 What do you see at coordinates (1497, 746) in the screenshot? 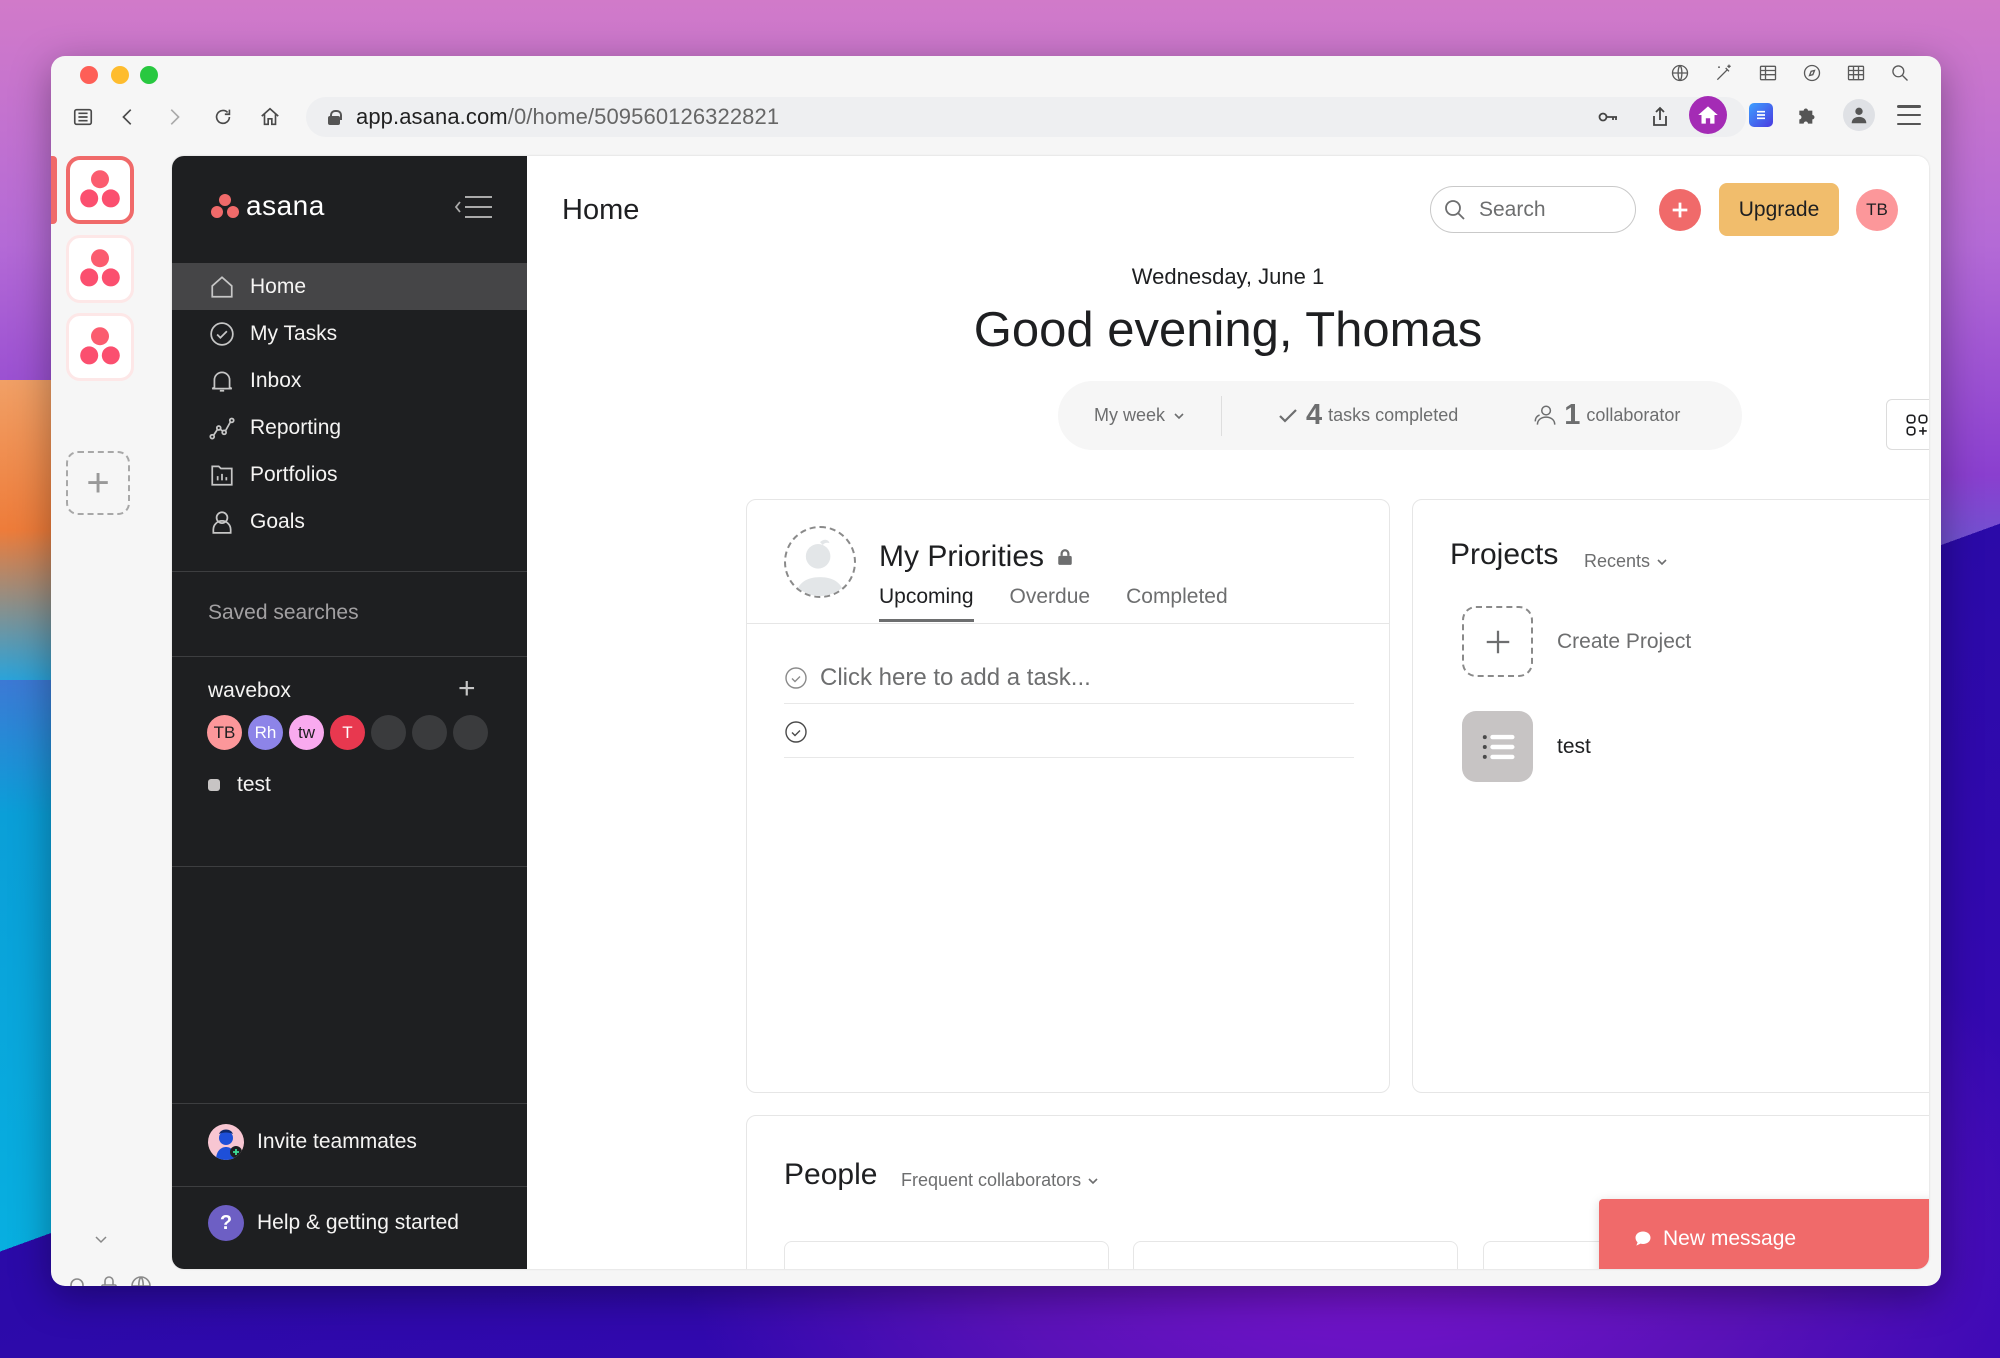
I see `project-tile` at bounding box center [1497, 746].